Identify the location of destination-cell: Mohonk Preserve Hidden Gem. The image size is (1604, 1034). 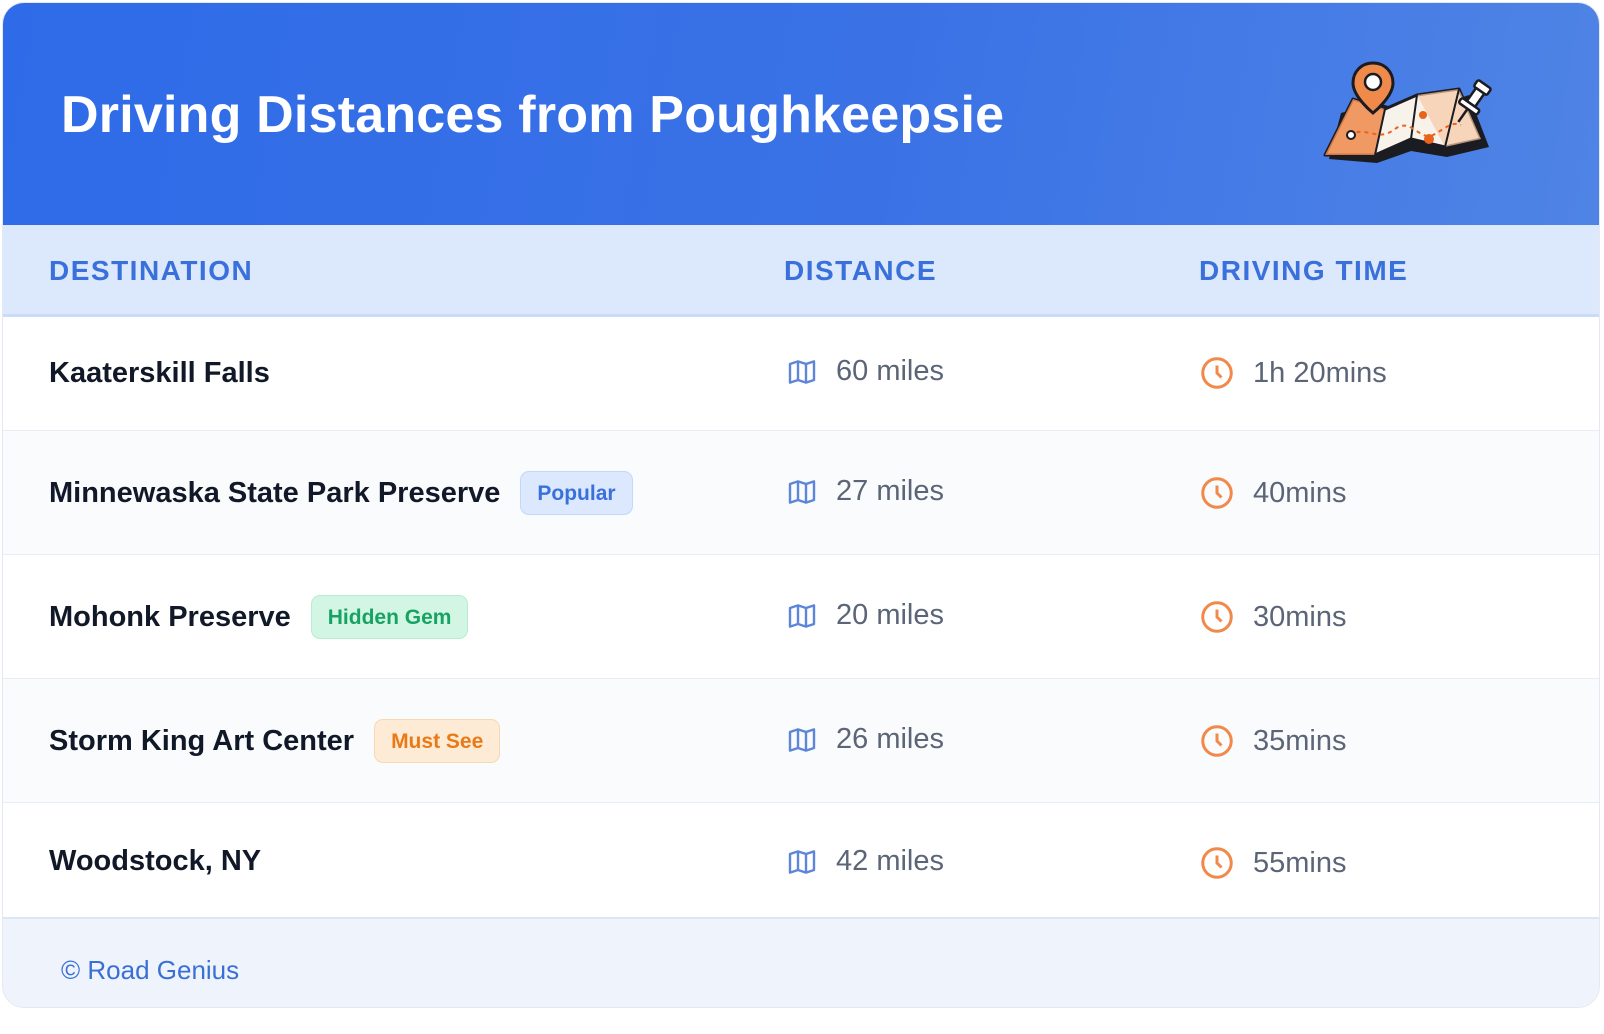
(259, 617).